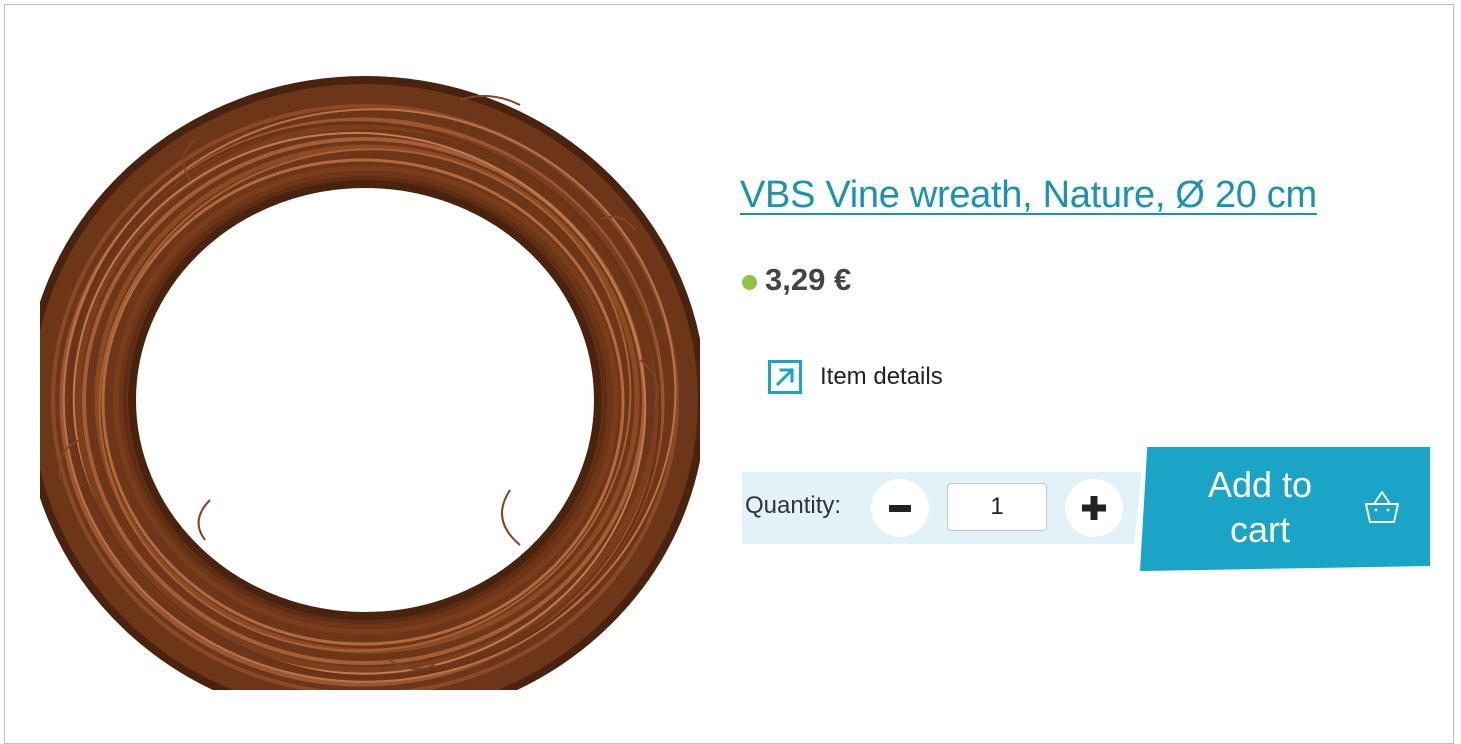 Image resolution: width=1461 pixels, height=744 pixels. What do you see at coordinates (997, 507) in the screenshot?
I see `quantity-input` at bounding box center [997, 507].